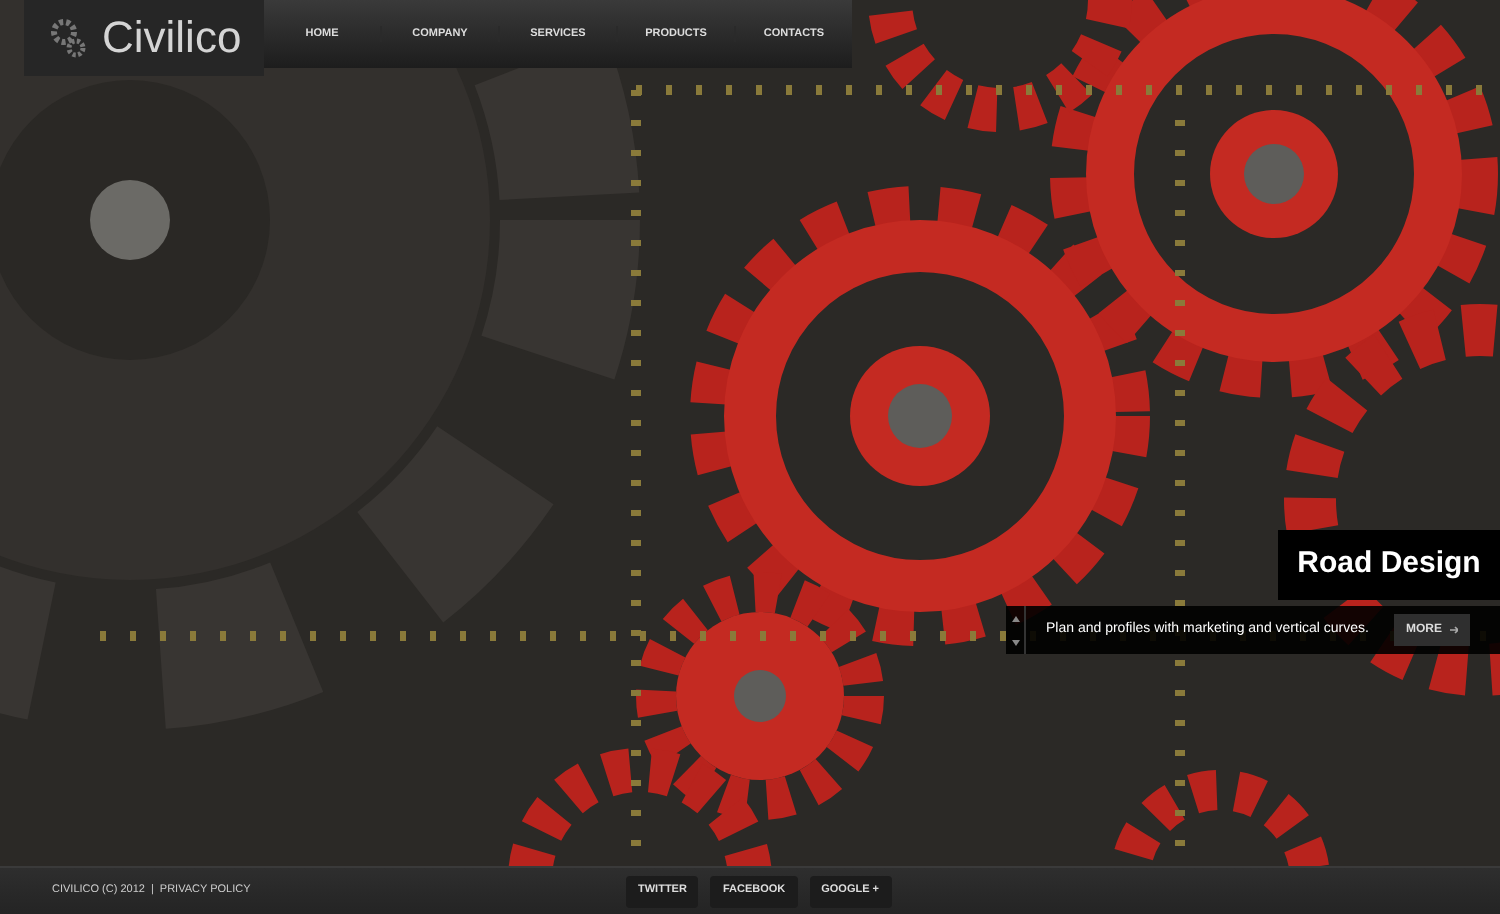 The image size is (1500, 914). I want to click on up-arrow-icon, so click(1015, 618).